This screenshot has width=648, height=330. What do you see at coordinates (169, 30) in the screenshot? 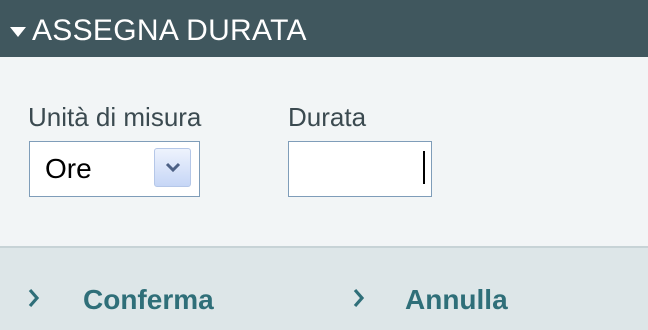
I see `panel-title: ASSEGNA DURATA` at bounding box center [169, 30].